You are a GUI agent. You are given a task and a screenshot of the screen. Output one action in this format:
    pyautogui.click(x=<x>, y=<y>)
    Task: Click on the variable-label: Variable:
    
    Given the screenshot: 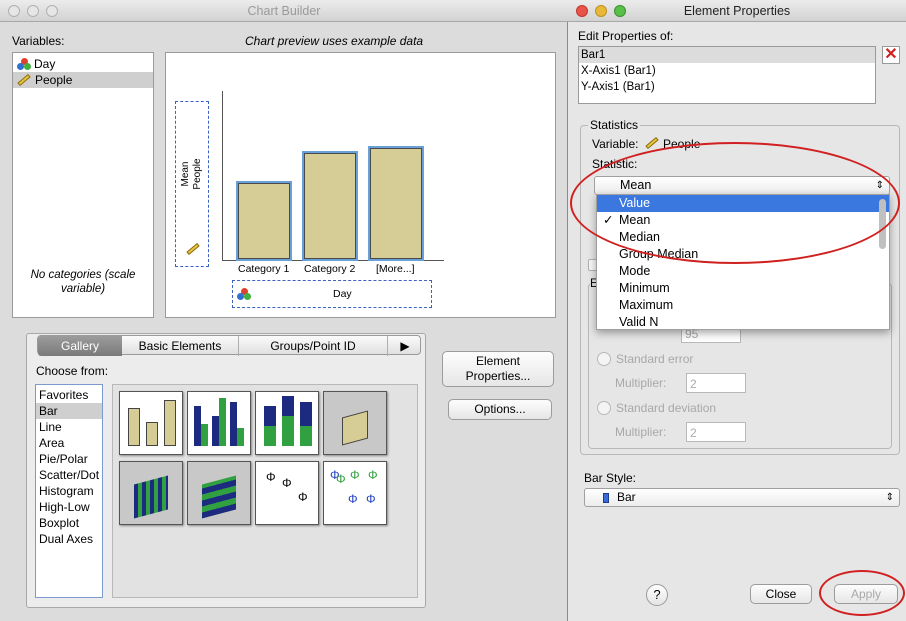 What is the action you would take?
    pyautogui.click(x=615, y=144)
    